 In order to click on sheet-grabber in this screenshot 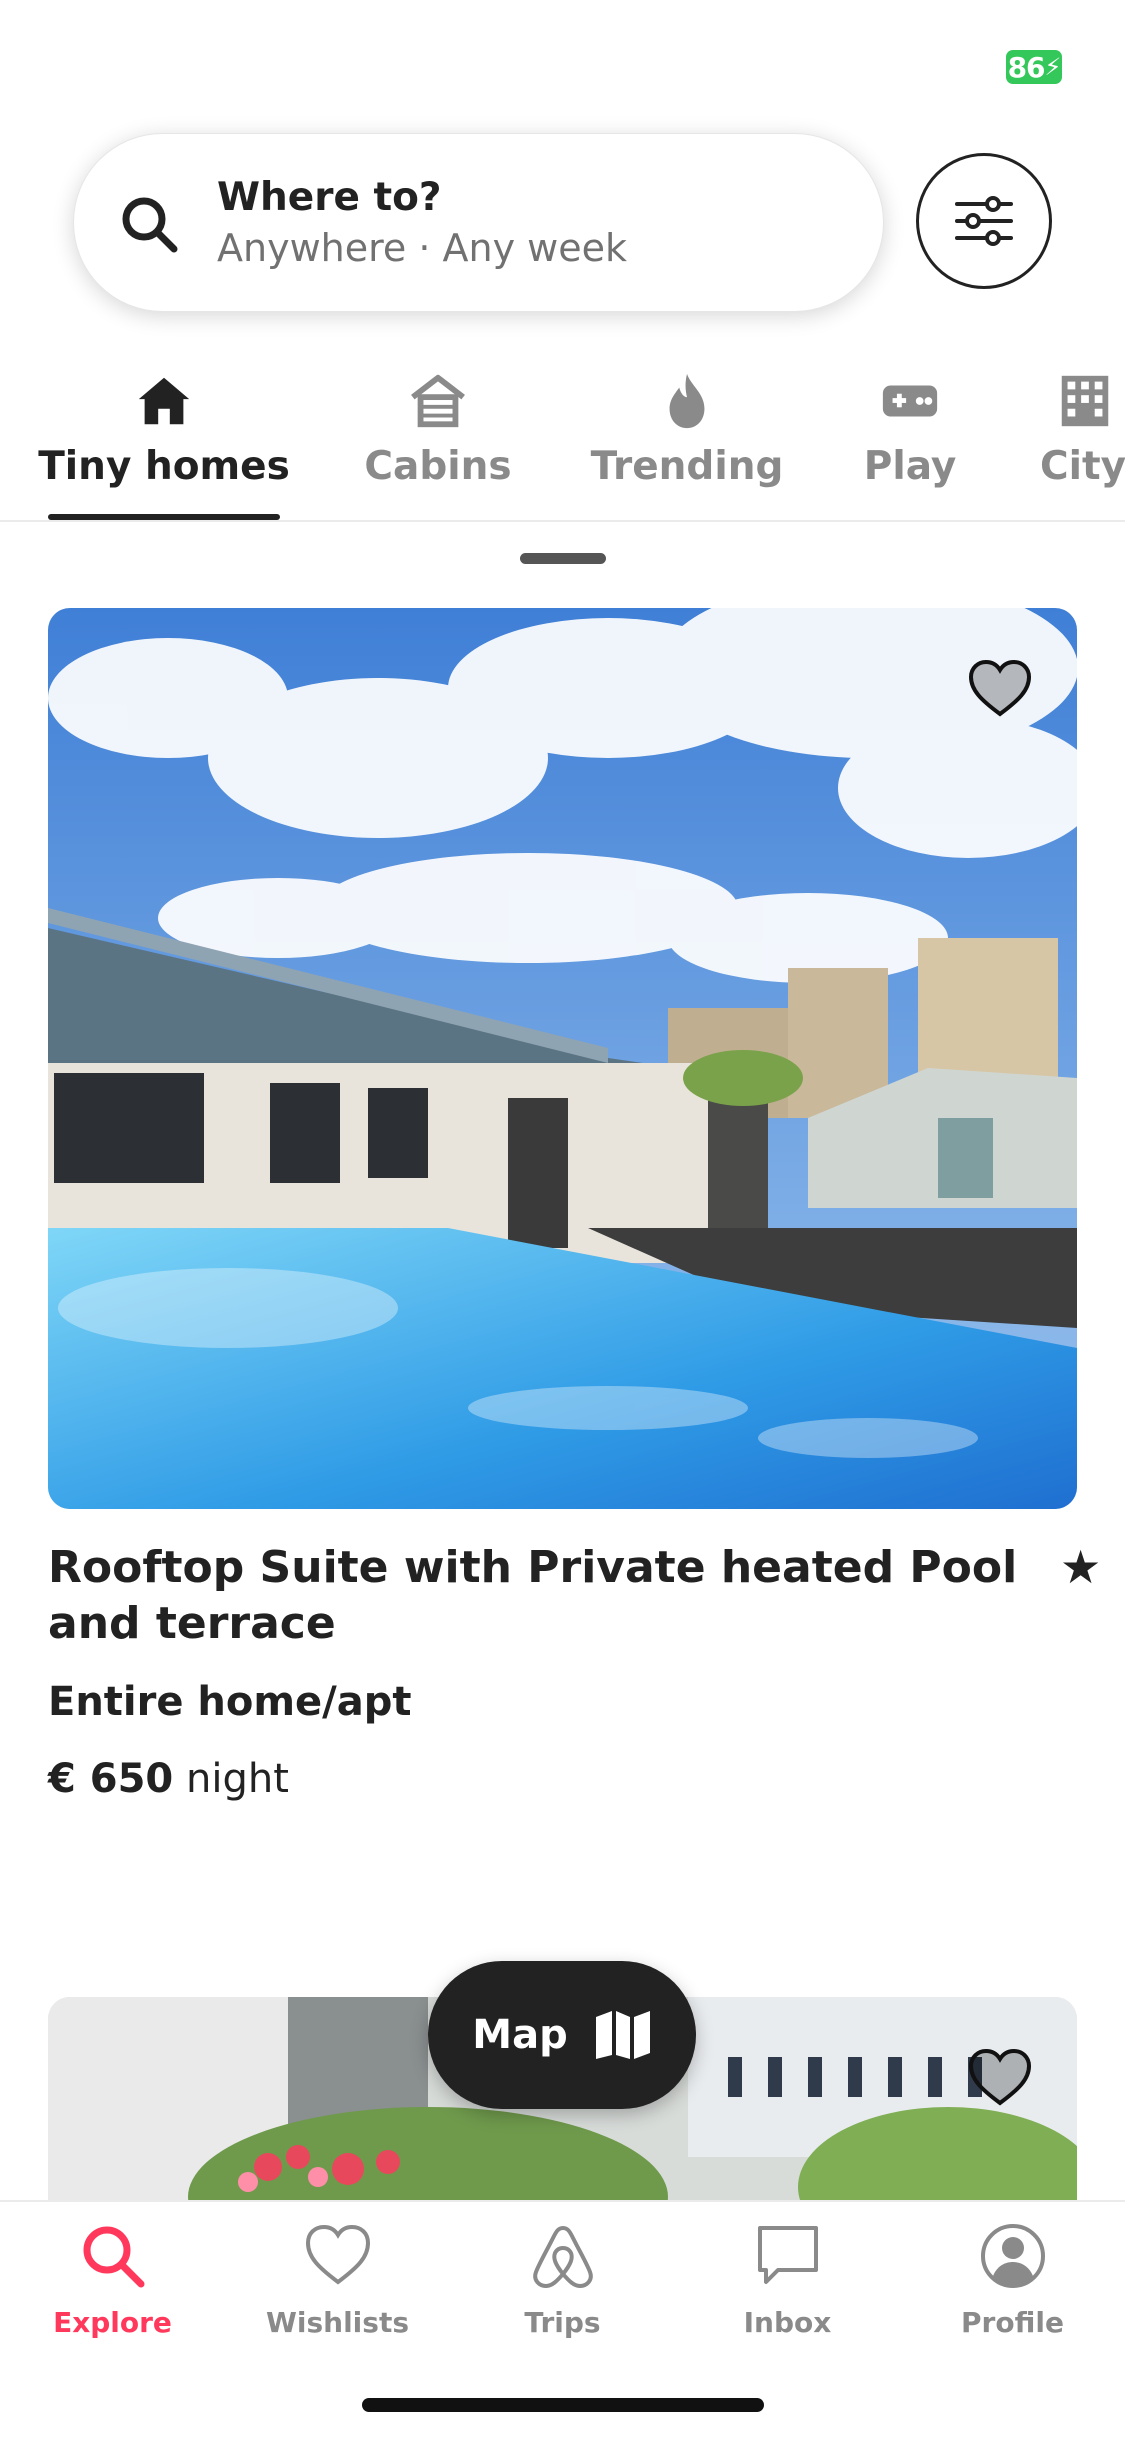, I will do `click(563, 558)`.